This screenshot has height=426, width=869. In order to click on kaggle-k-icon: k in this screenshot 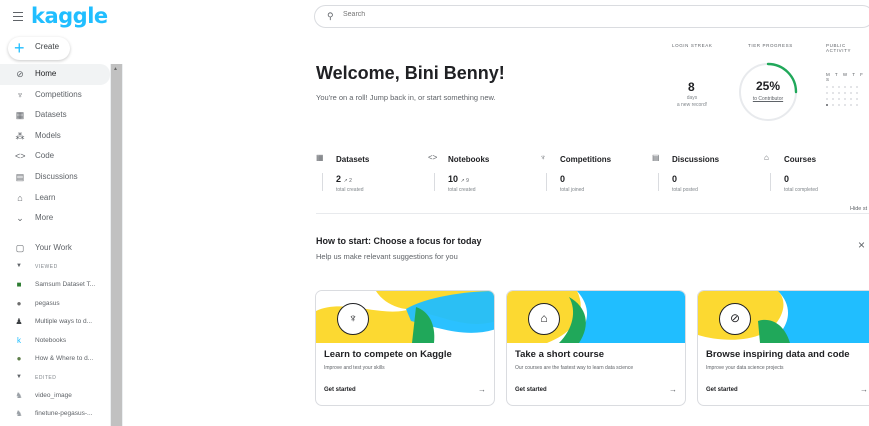, I will do `click(19, 340)`.